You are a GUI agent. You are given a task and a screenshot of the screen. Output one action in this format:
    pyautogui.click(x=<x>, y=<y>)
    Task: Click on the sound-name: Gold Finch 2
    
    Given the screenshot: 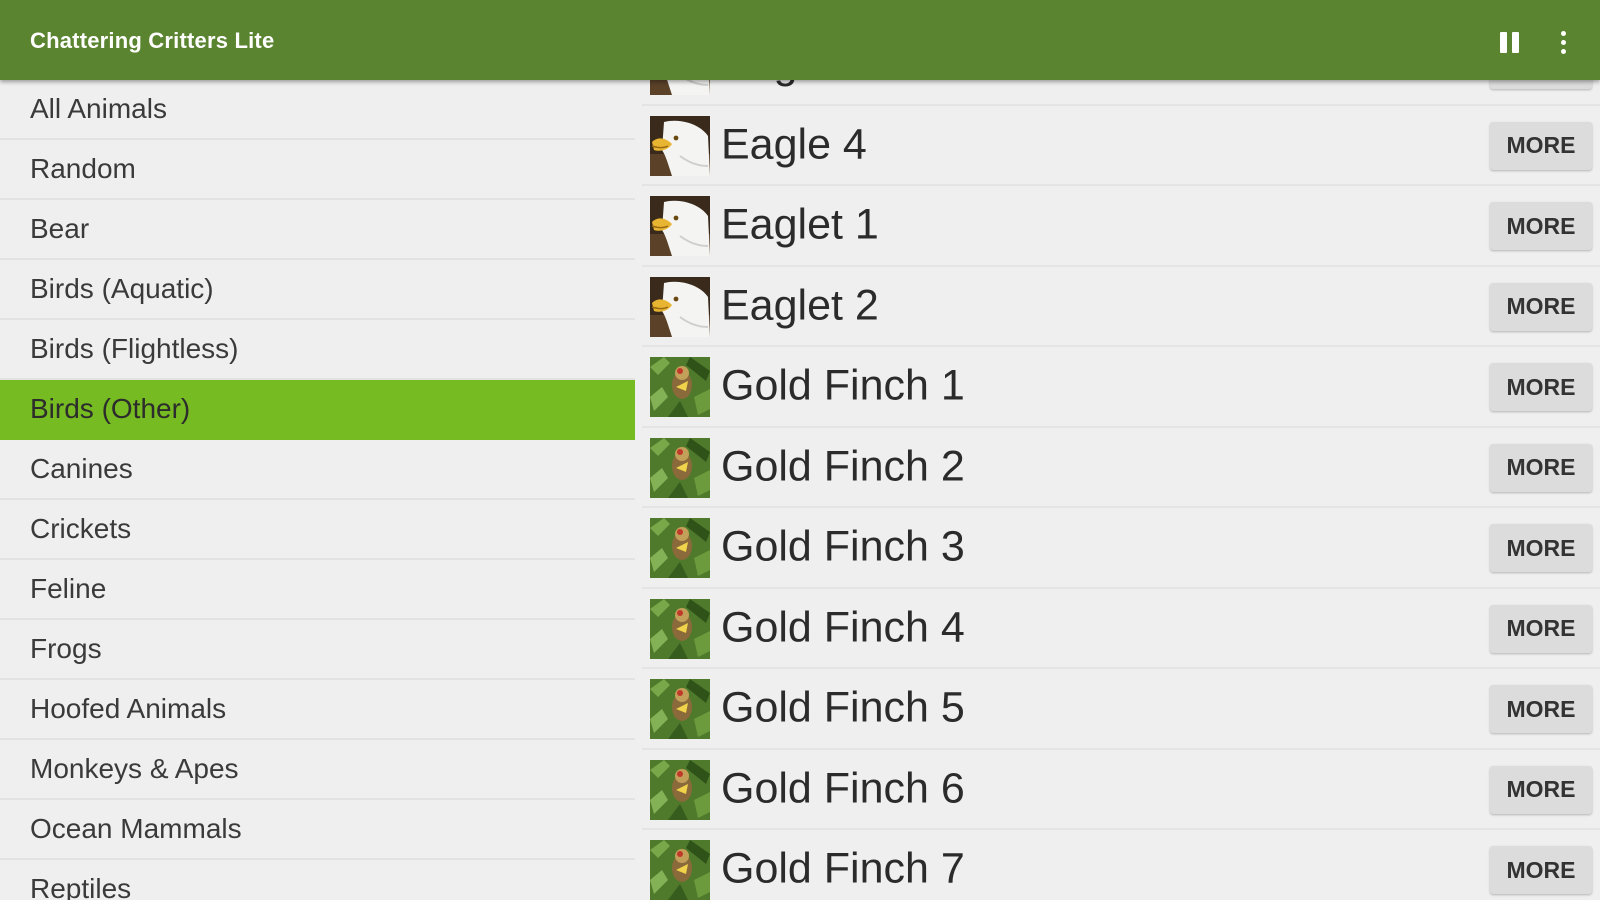 What is the action you would take?
    pyautogui.click(x=843, y=466)
    